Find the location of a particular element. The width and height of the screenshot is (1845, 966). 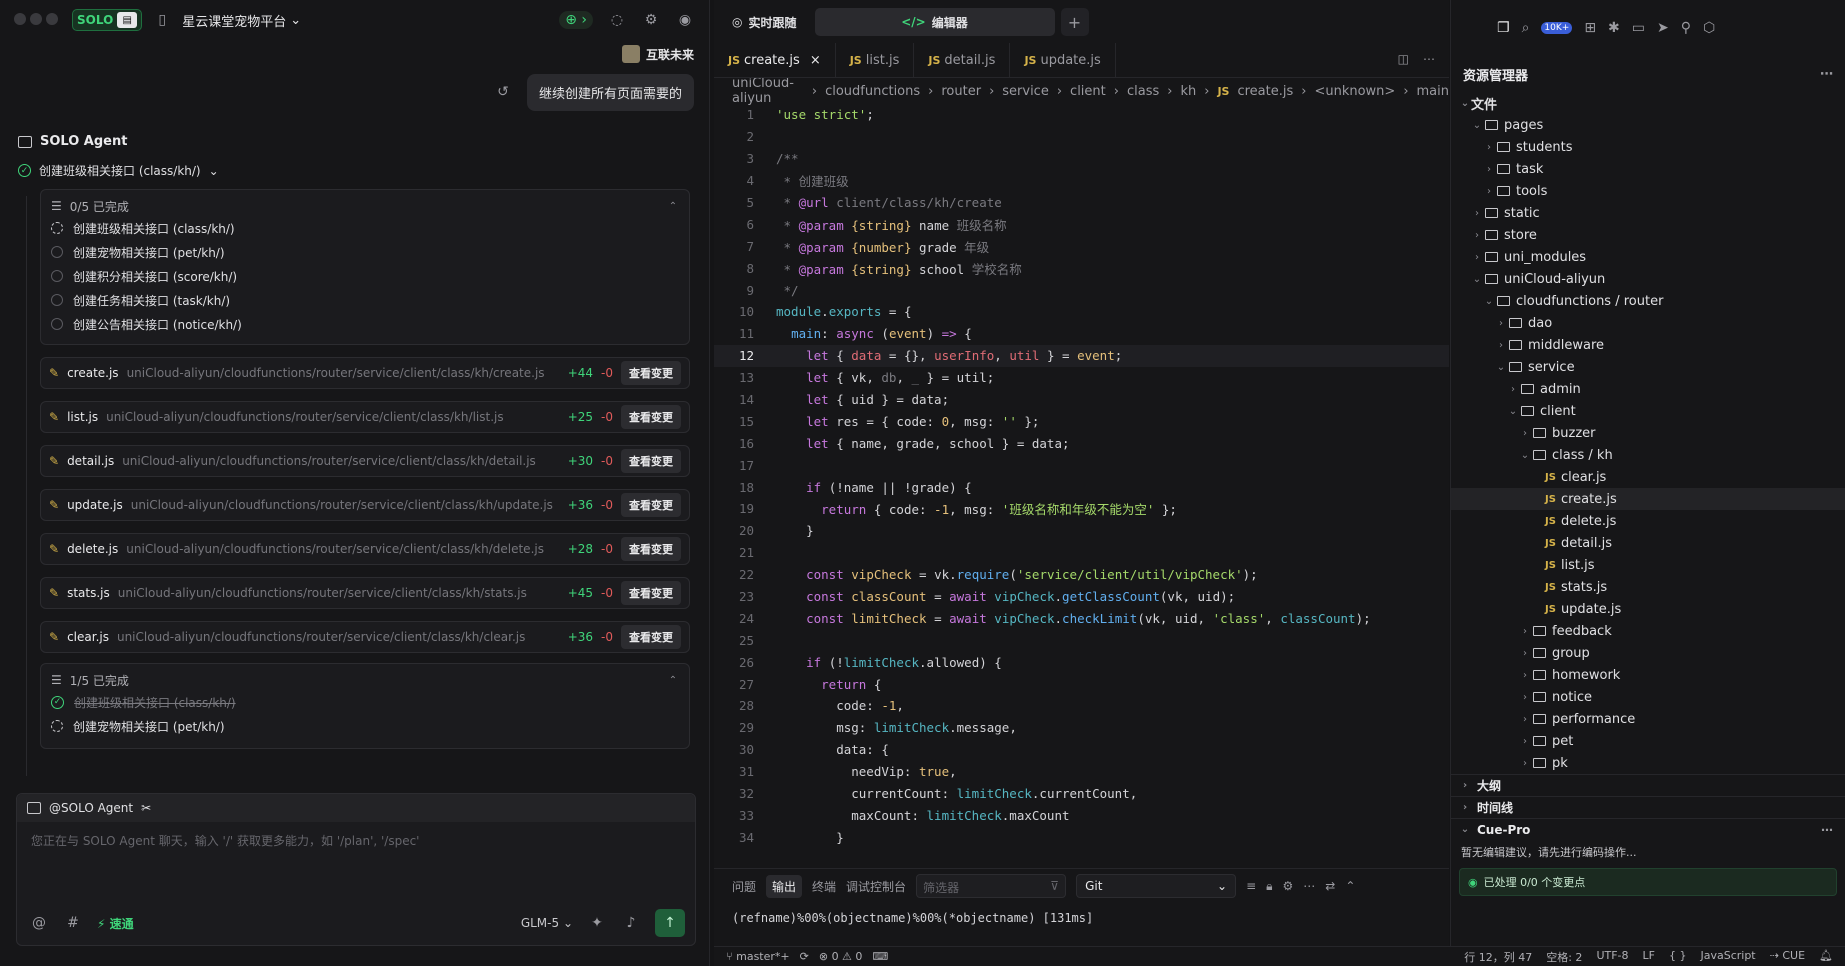

timeline-section: › 时间线 is located at coordinates (1648, 807).